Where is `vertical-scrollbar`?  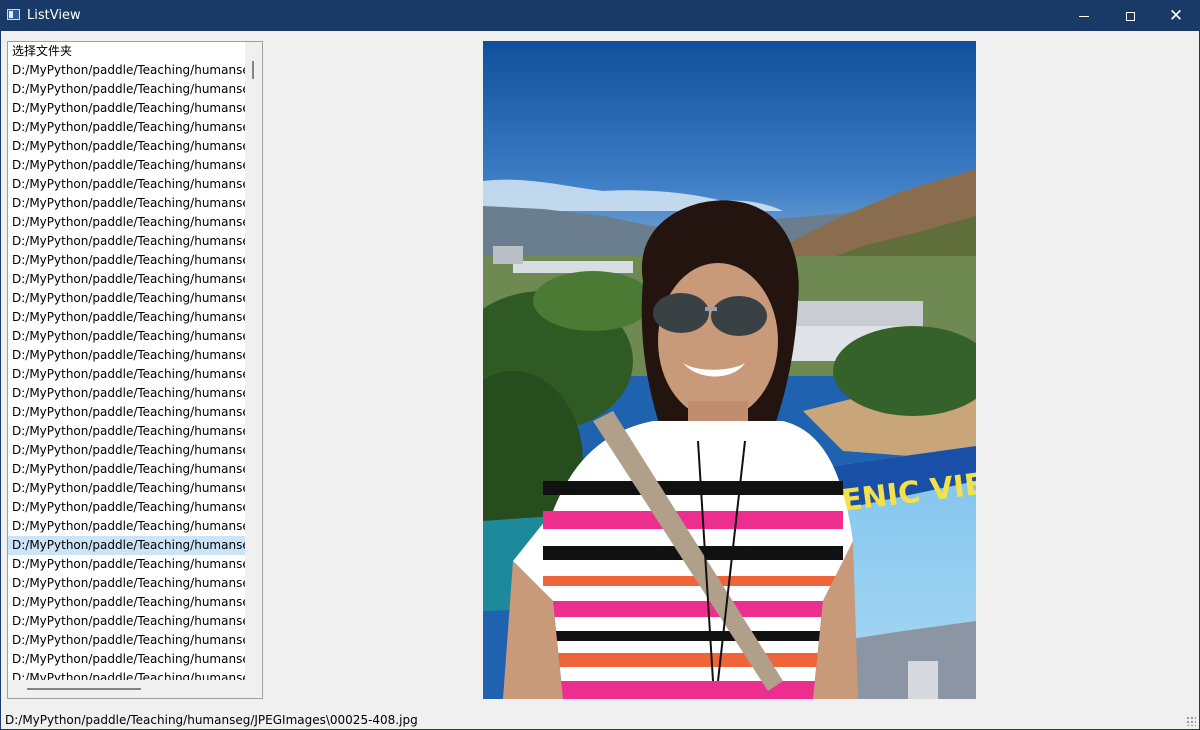 vertical-scrollbar is located at coordinates (253, 361).